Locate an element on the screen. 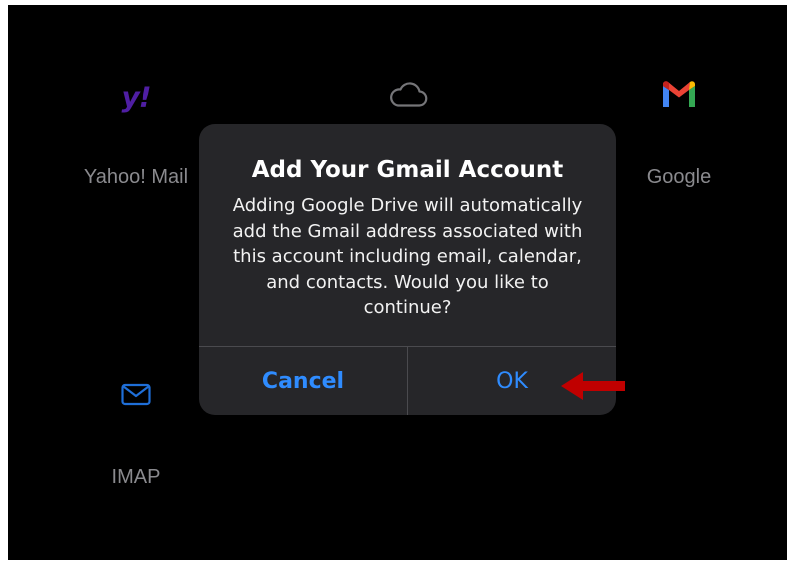  provider-label-google: Google is located at coordinates (679, 177).